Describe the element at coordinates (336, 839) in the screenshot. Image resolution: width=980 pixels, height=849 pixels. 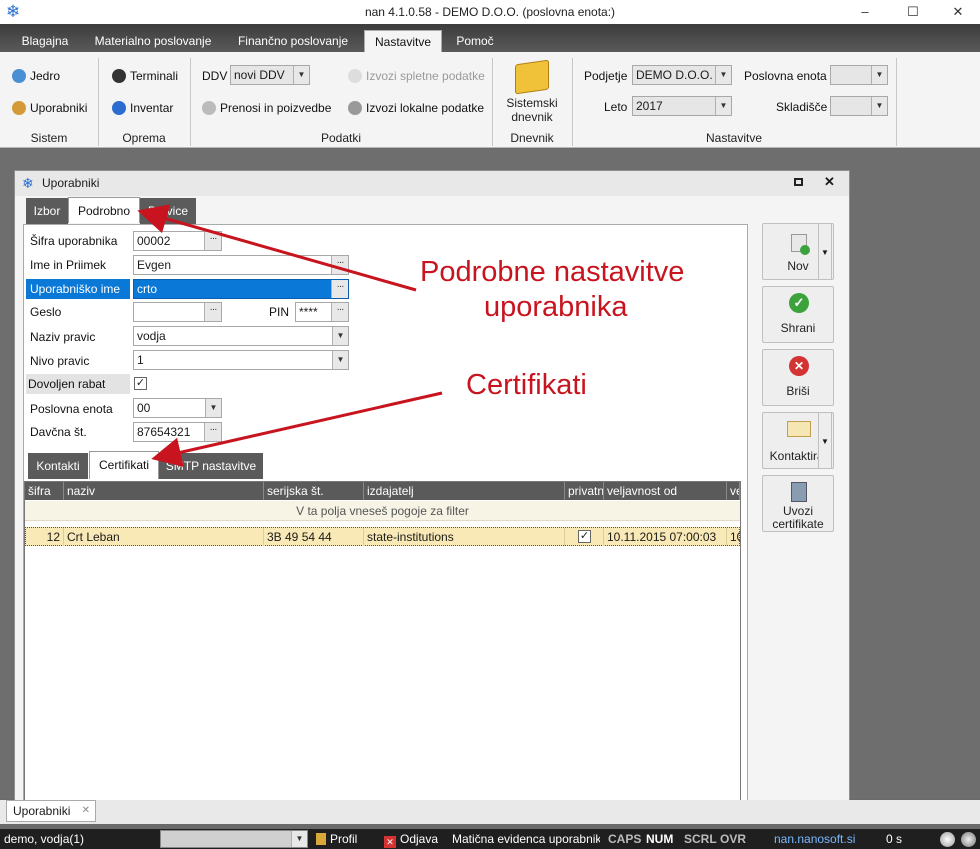
I see `profil-button: Profil` at that location.